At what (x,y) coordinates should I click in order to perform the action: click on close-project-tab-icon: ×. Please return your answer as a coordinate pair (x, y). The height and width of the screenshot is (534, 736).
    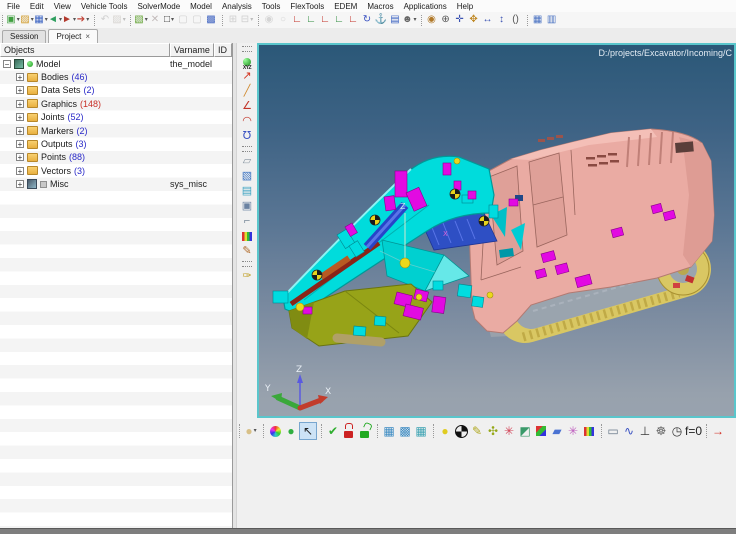
    Looking at the image, I should click on (87, 36).